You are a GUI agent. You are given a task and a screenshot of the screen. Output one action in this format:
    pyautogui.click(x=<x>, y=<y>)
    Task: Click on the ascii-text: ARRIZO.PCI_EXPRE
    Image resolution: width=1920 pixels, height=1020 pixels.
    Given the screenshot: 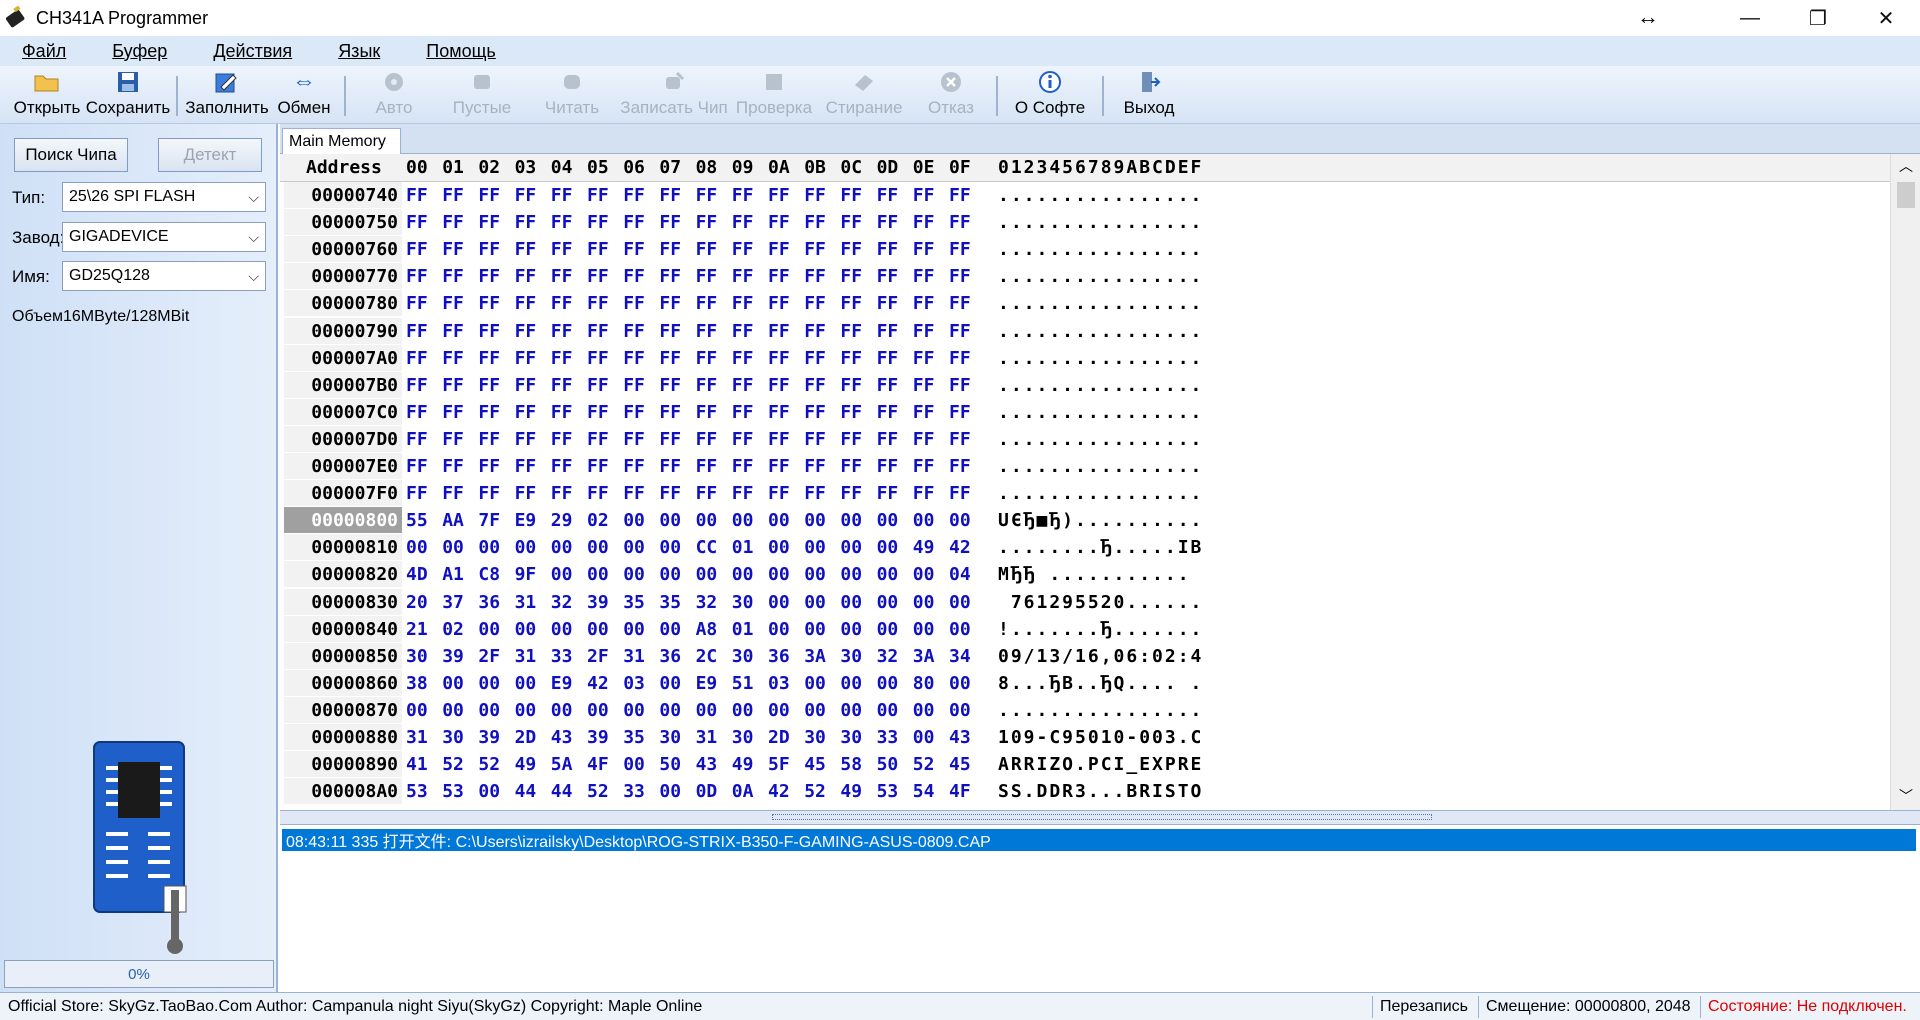 What is the action you would take?
    pyautogui.click(x=1100, y=764)
    